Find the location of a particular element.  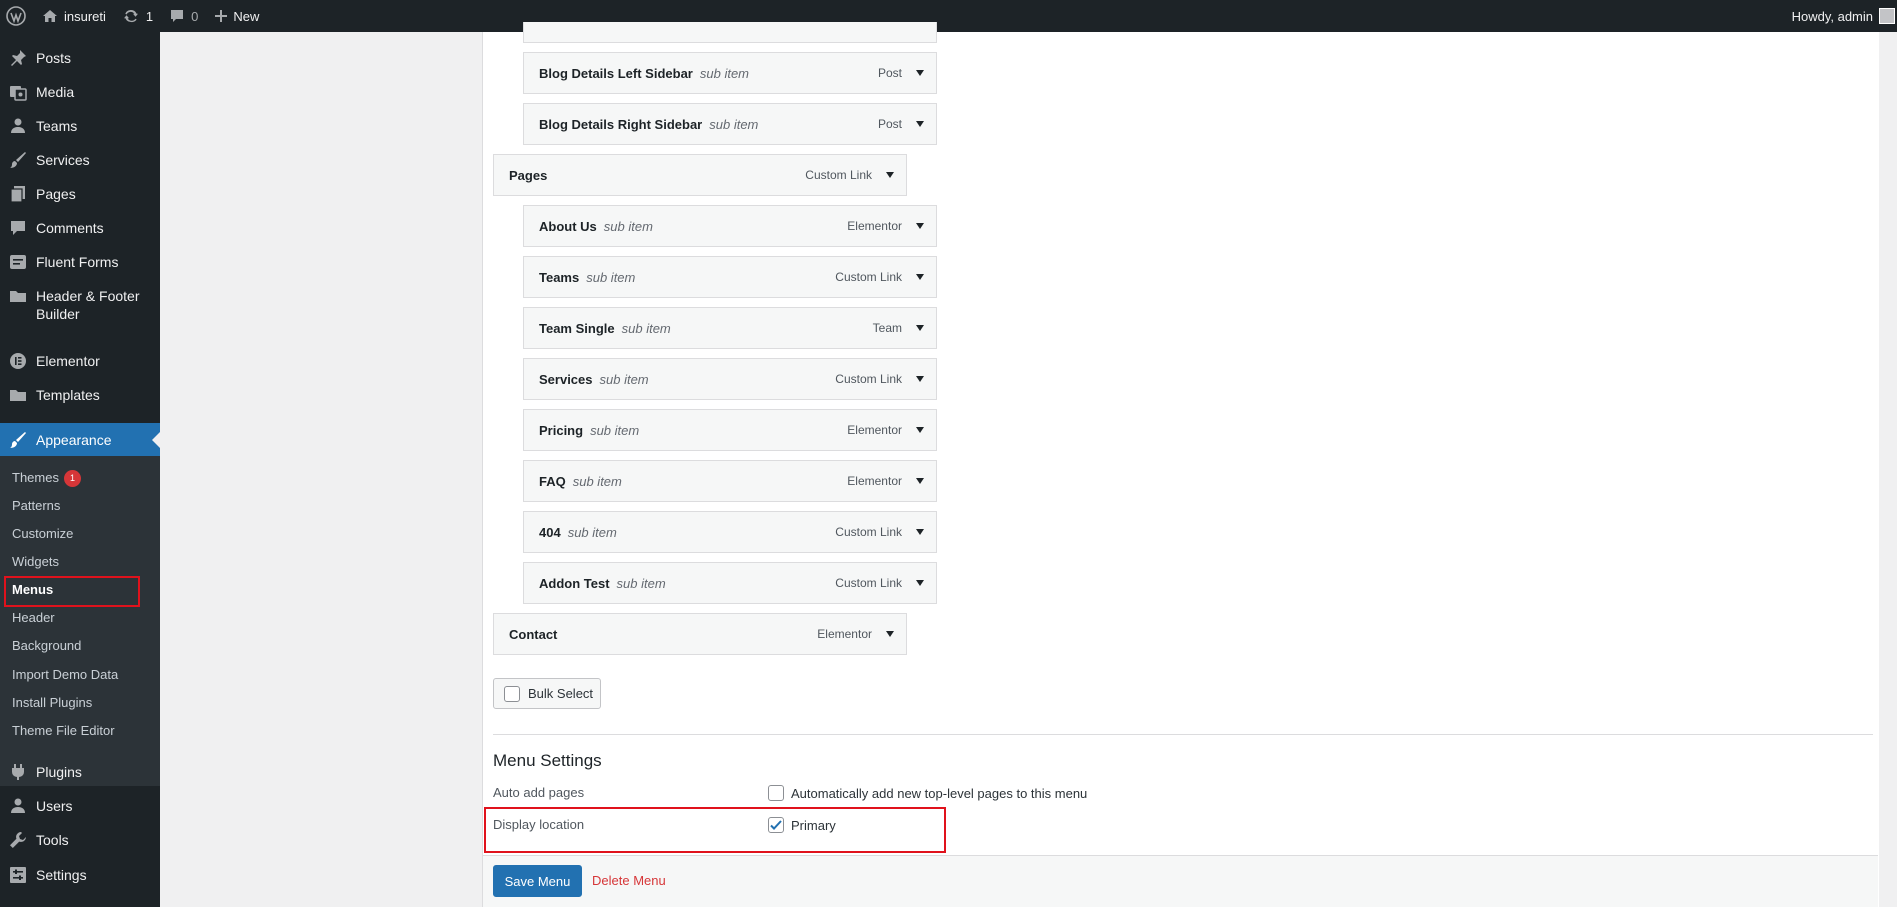

pin-icon is located at coordinates (18, 58).